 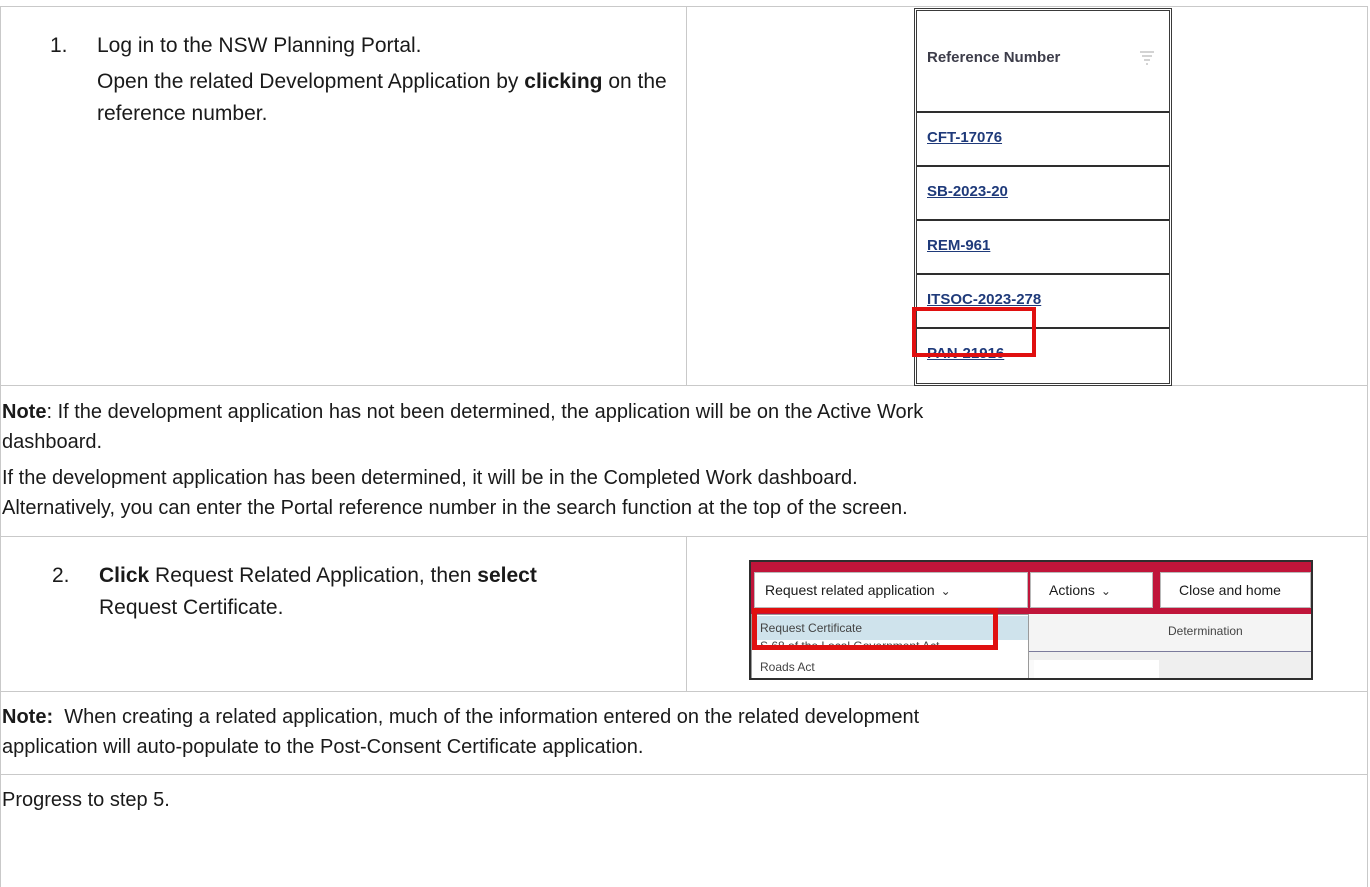 What do you see at coordinates (563, 81) in the screenshot?
I see `step-1-clicking-bold: clicking` at bounding box center [563, 81].